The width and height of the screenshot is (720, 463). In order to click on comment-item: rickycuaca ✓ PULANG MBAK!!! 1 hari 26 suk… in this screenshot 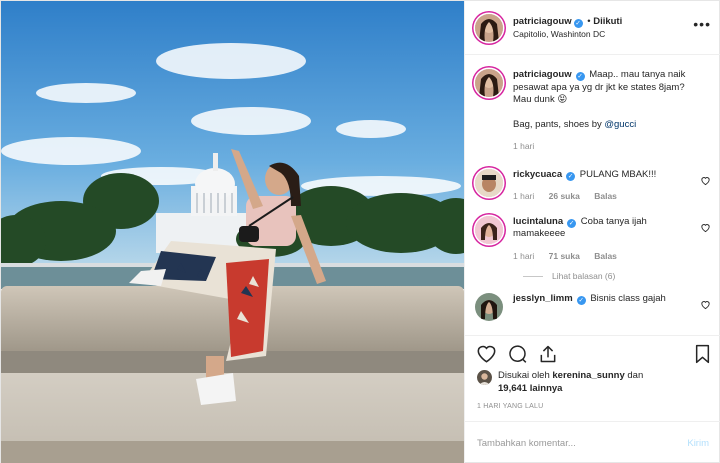, I will do `click(593, 185)`.